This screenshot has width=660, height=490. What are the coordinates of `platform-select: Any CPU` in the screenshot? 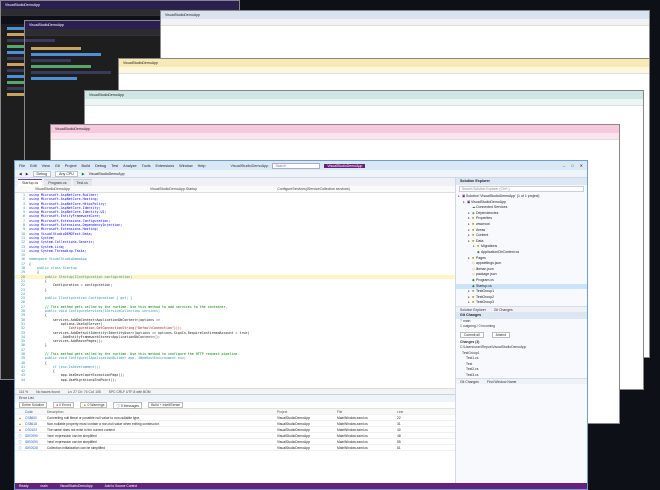 It's located at (66, 173).